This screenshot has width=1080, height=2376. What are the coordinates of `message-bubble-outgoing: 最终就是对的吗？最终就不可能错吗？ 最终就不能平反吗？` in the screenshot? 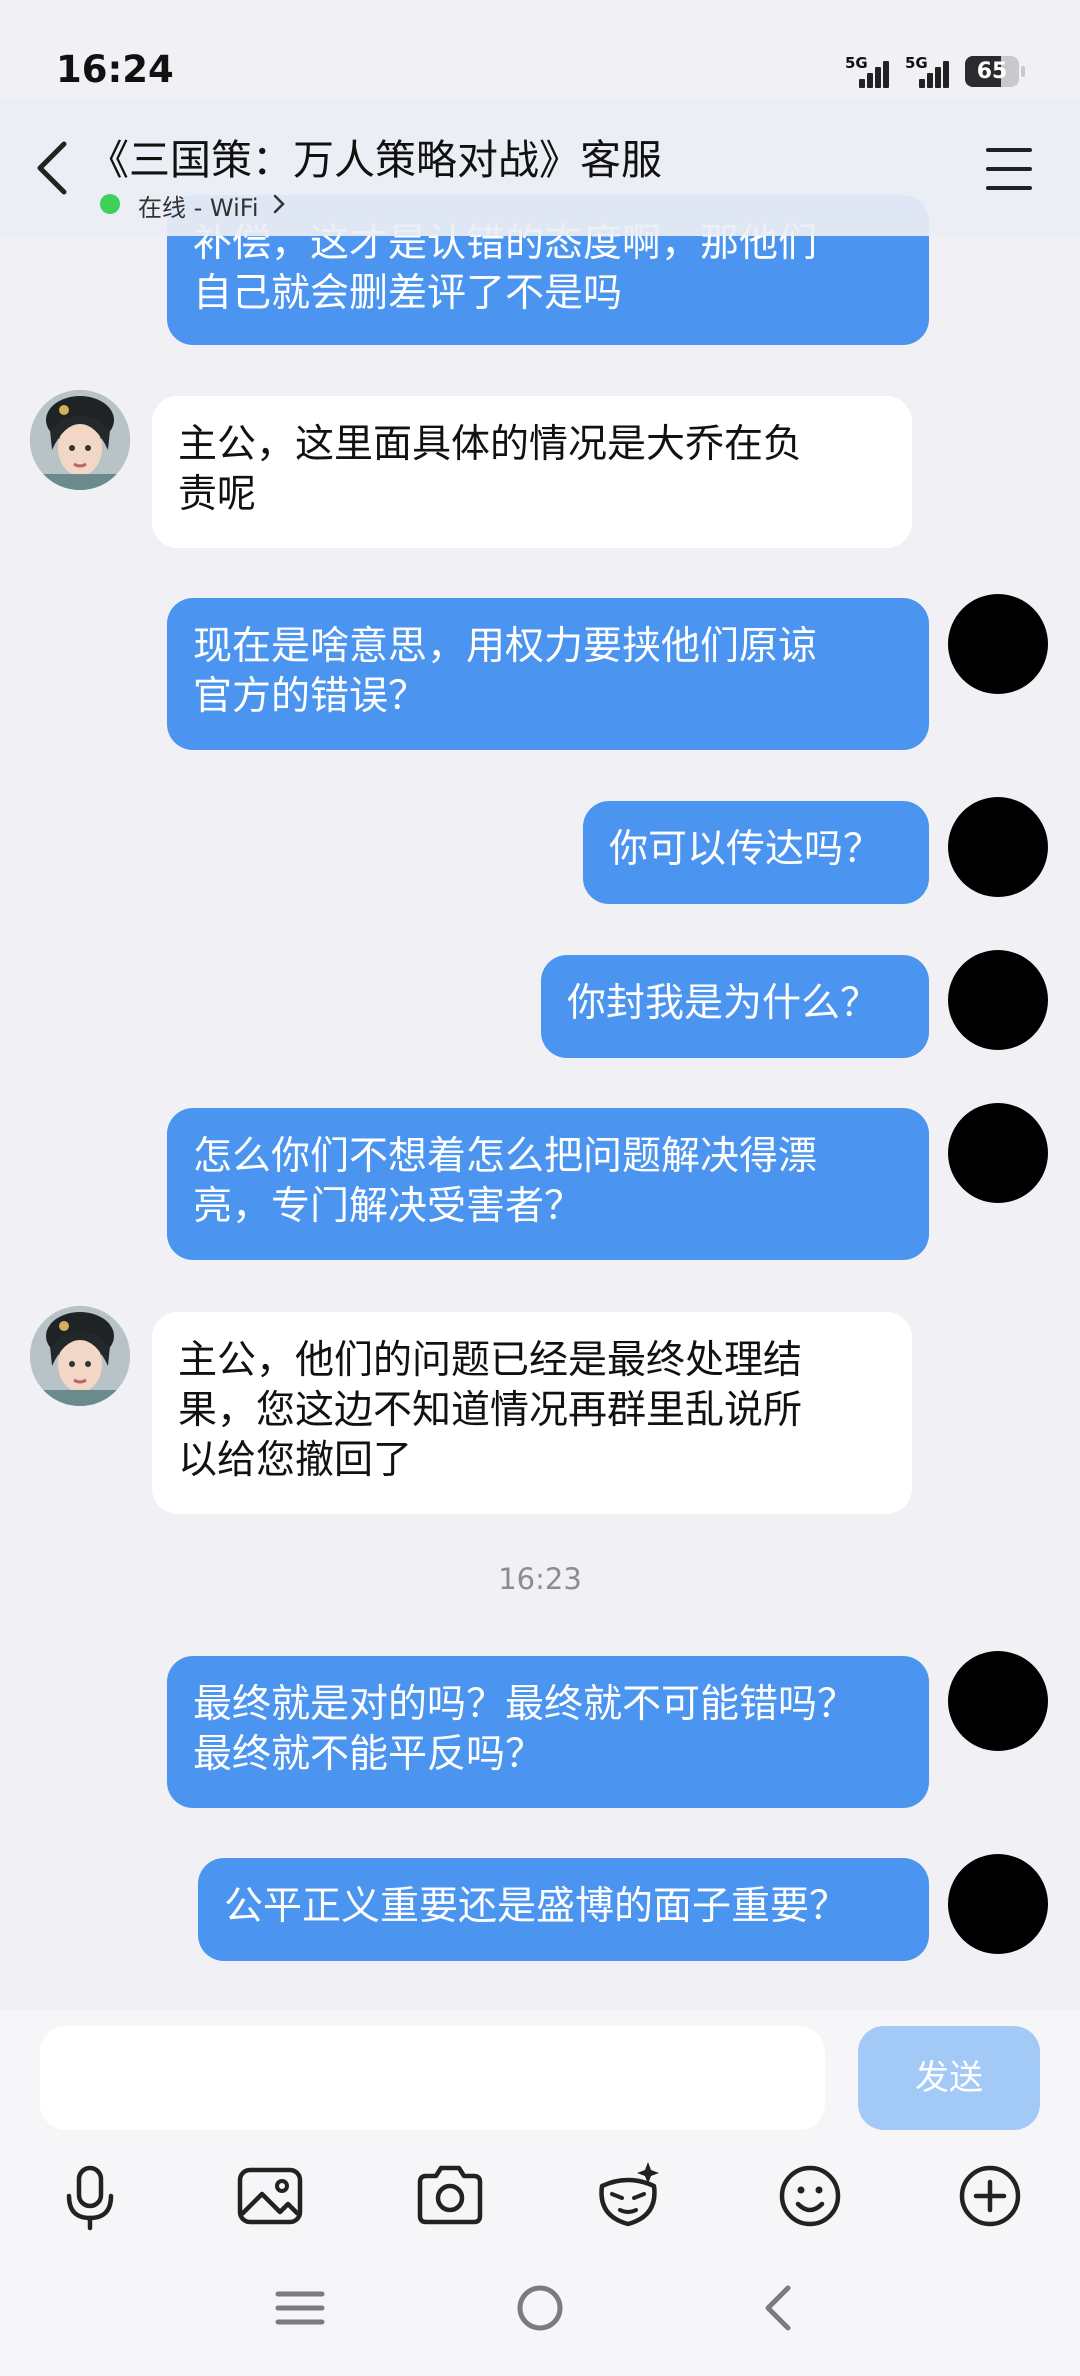 It's located at (548, 1732).